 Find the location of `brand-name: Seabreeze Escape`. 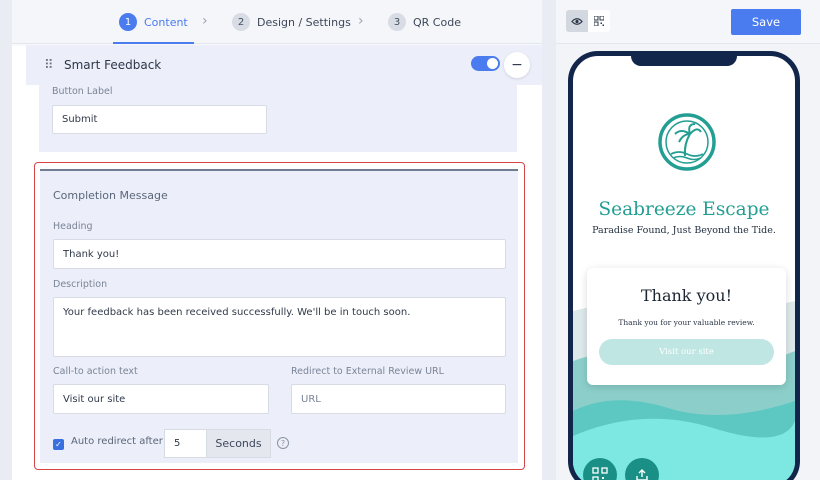

brand-name: Seabreeze Escape is located at coordinates (684, 209).